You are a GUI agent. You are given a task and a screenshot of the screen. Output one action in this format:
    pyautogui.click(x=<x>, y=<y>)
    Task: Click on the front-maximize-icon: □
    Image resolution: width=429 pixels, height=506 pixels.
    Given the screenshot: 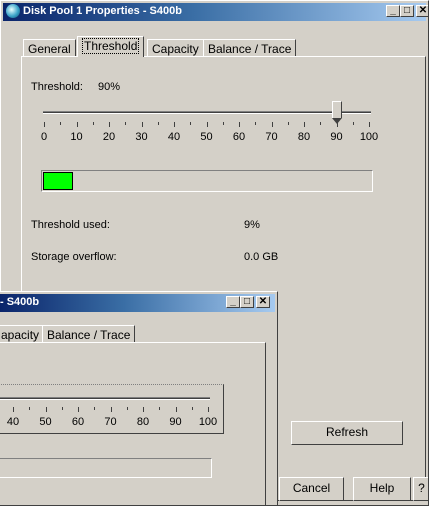 What is the action you would take?
    pyautogui.click(x=247, y=302)
    